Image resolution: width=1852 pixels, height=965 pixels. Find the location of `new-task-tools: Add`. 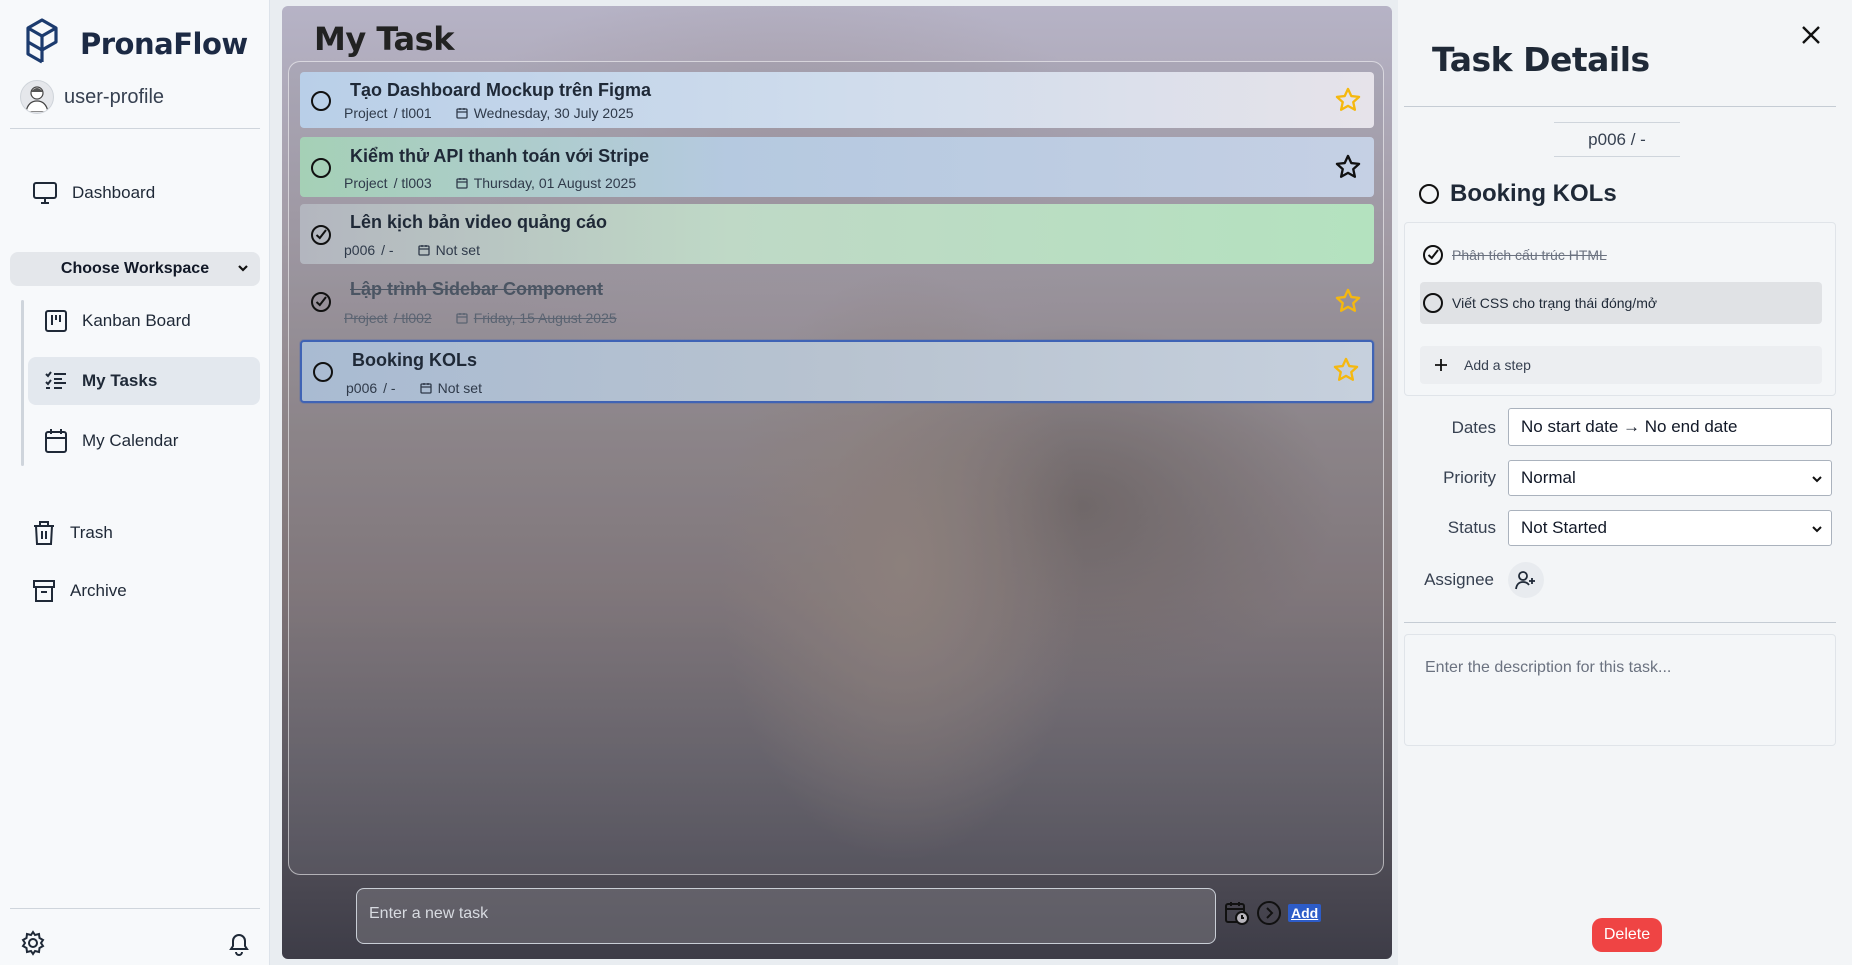

new-task-tools: Add is located at coordinates (1273, 913).